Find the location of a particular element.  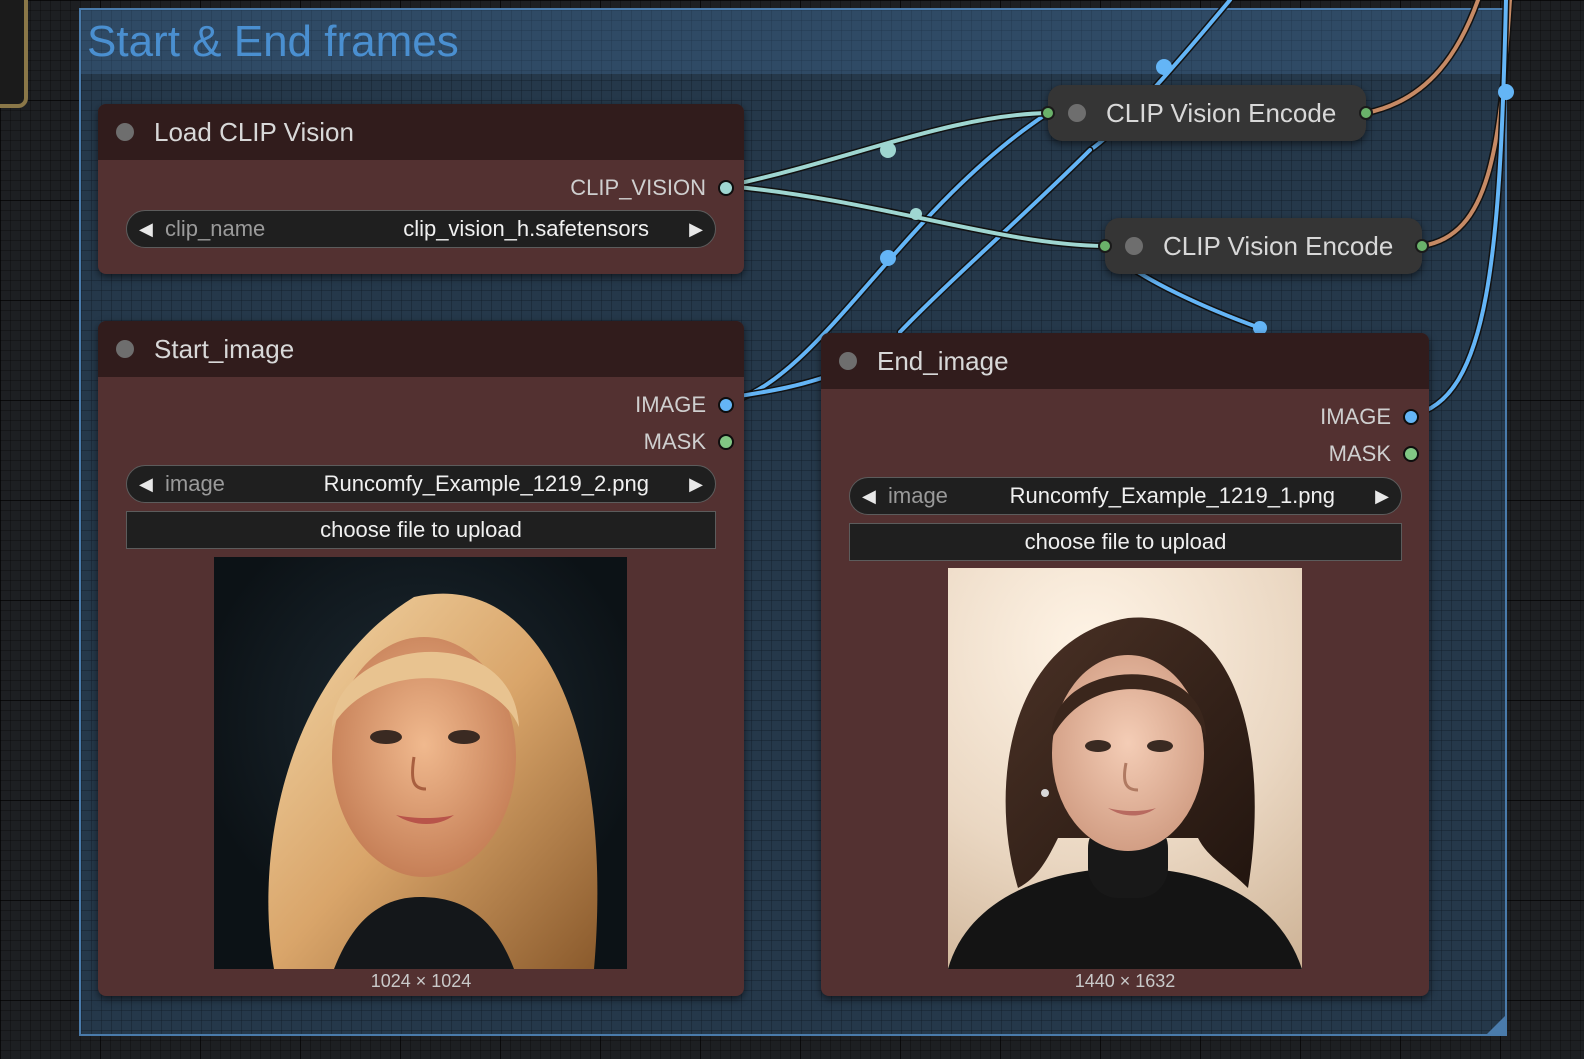

clip-vision-encode-1-title: CLIP Vision Encode is located at coordinates (1221, 113).